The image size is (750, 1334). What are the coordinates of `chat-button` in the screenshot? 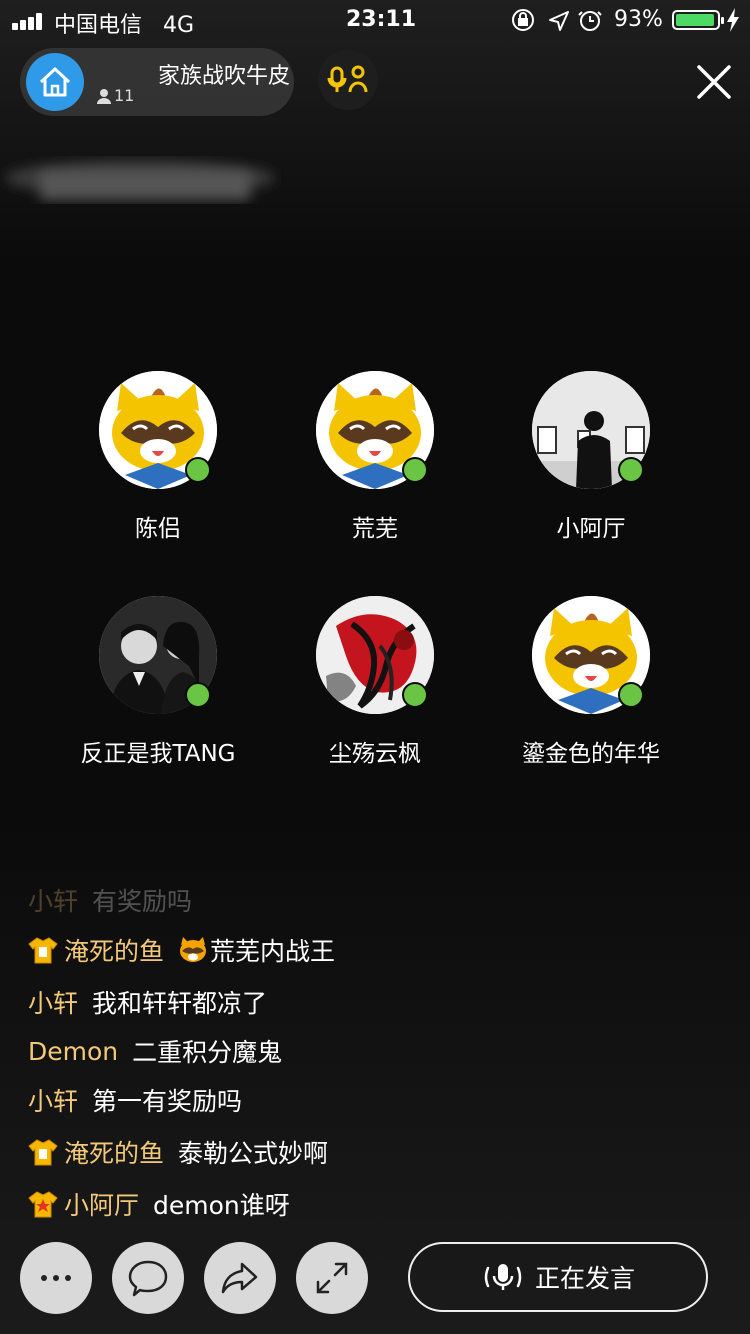 It's located at (148, 1278).